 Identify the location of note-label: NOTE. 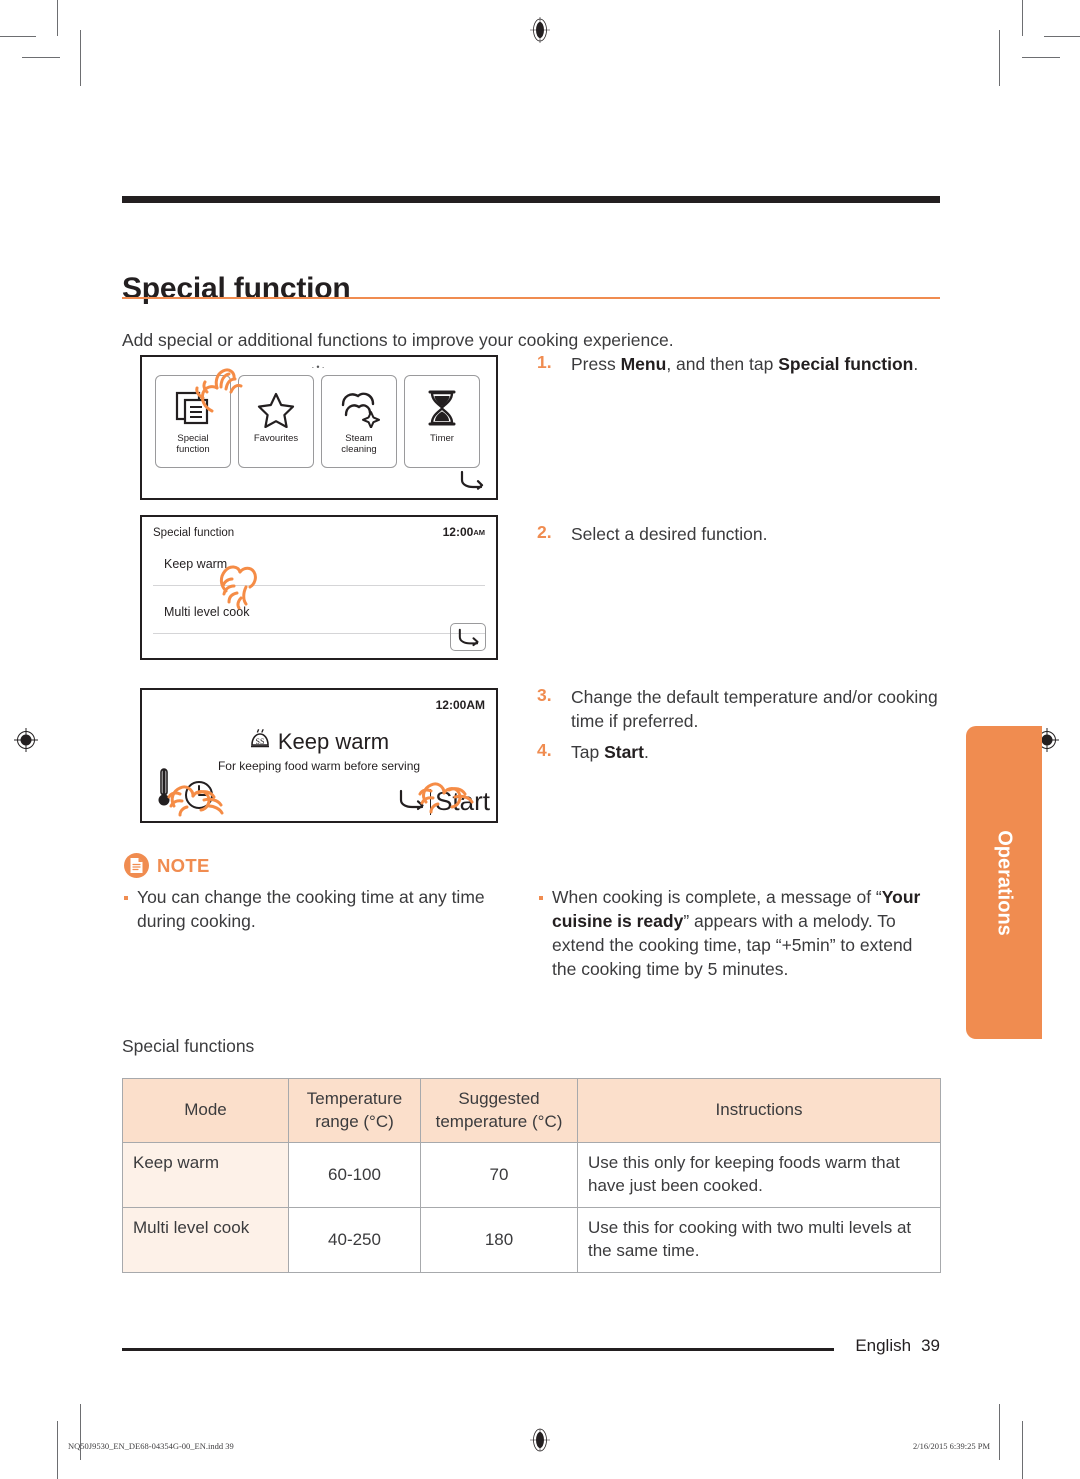
(183, 865).